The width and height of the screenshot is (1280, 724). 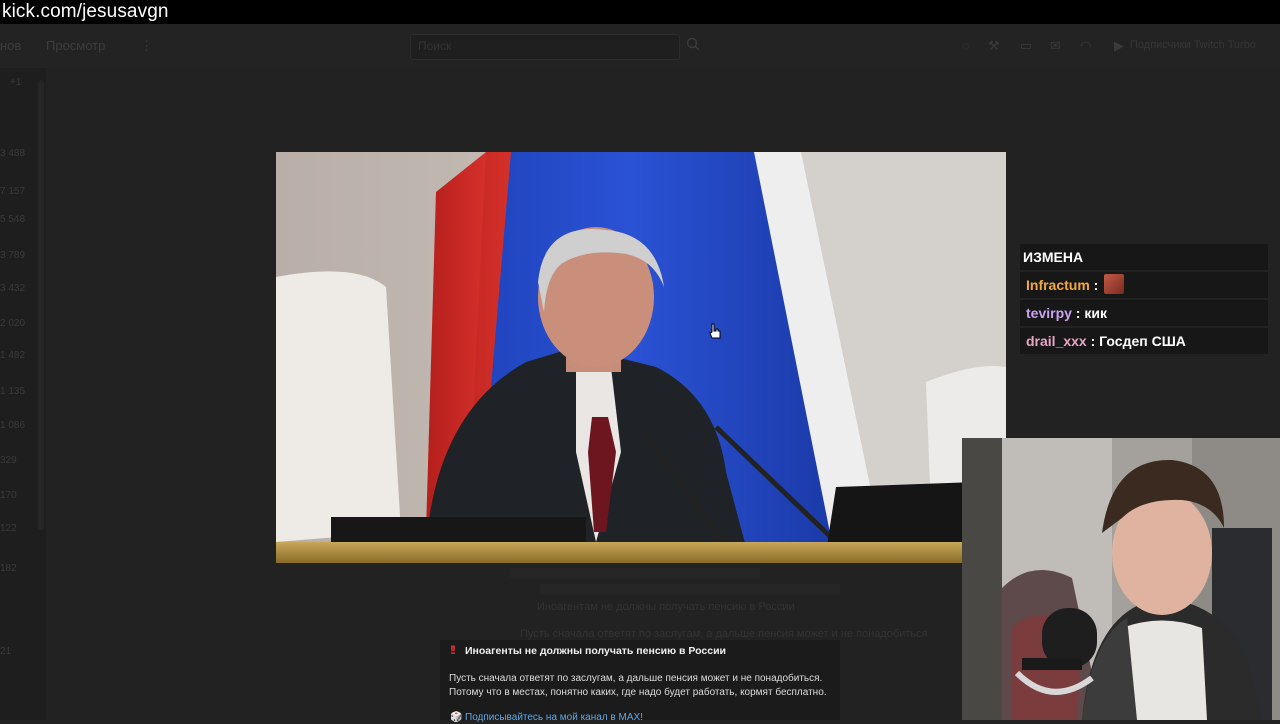 I want to click on background-sidebar-number: 5 548, so click(x=13, y=219).